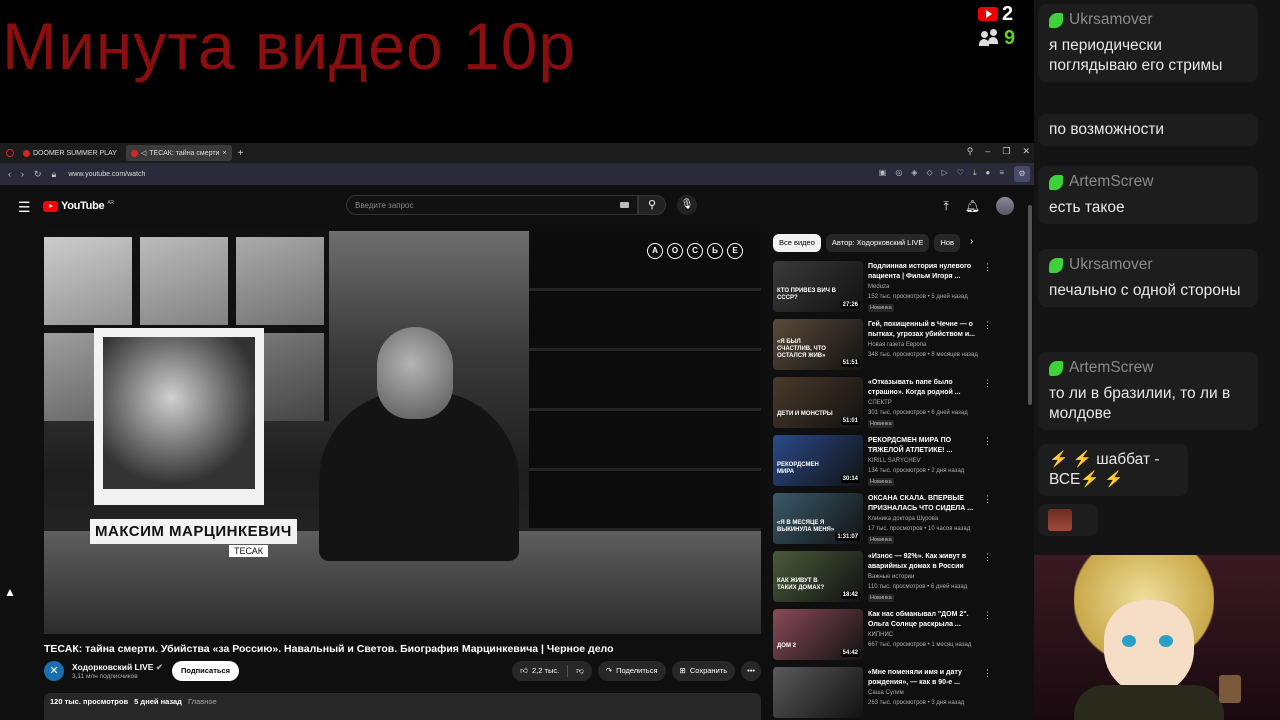 The image size is (1280, 720). What do you see at coordinates (54, 671) in the screenshot?
I see `channel-avatar: ✕` at bounding box center [54, 671].